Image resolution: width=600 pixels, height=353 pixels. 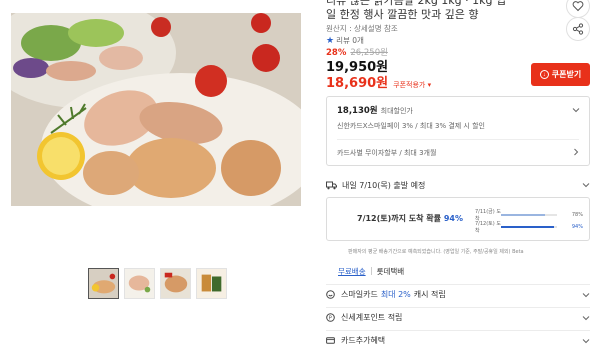 I want to click on arrival-probability: 7/12(토)까지 도착 확률 94%, so click(x=410, y=218).